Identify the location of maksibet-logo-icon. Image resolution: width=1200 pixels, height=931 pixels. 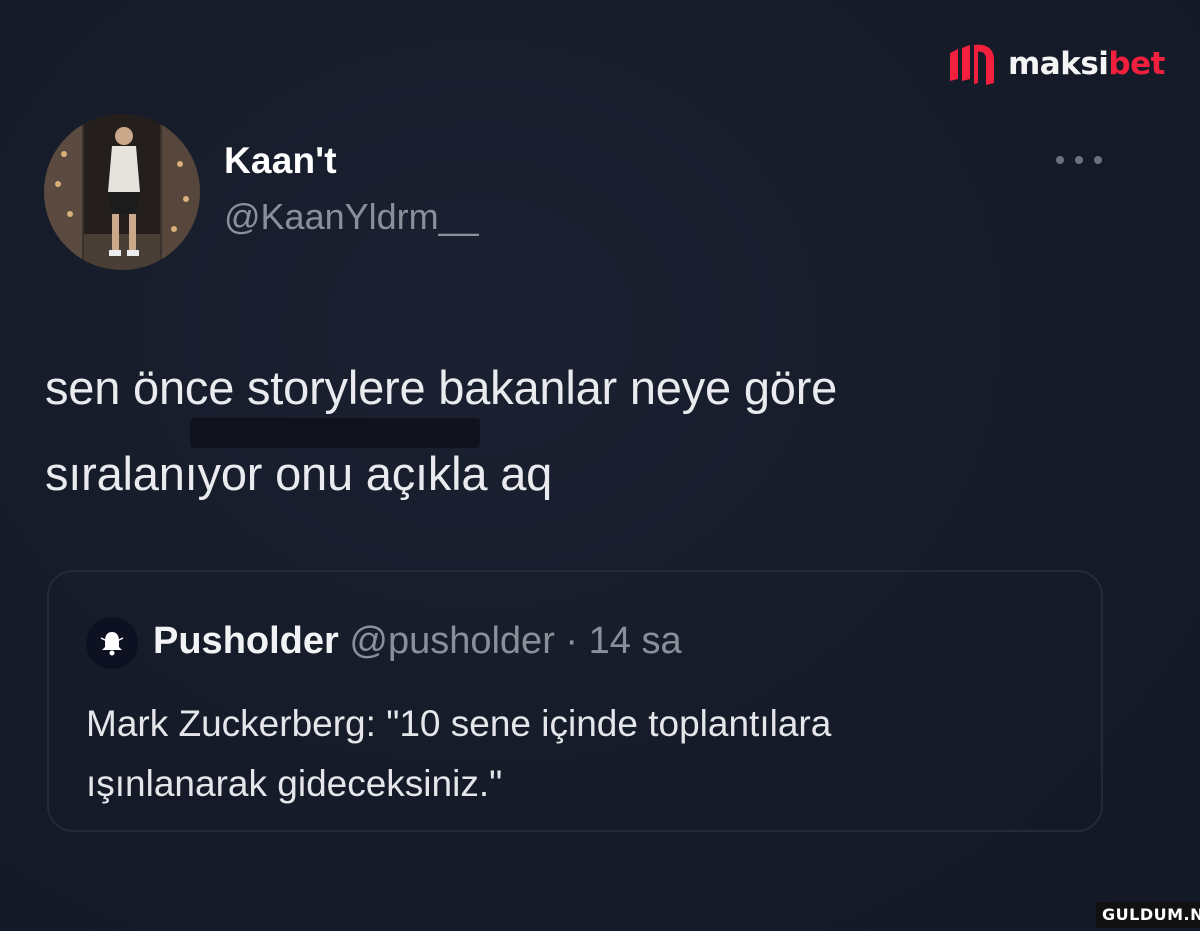
(972, 64).